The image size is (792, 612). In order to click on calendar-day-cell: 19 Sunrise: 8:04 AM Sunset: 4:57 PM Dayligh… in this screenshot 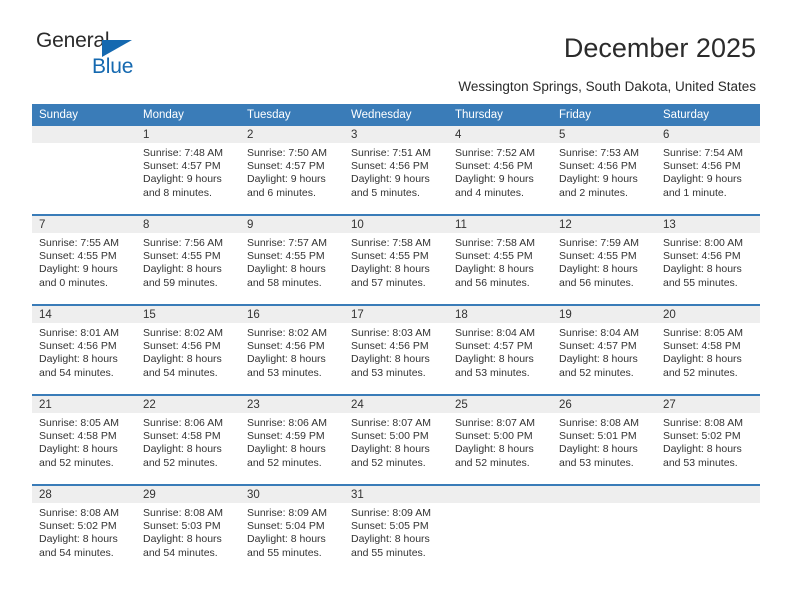, I will do `click(604, 349)`.